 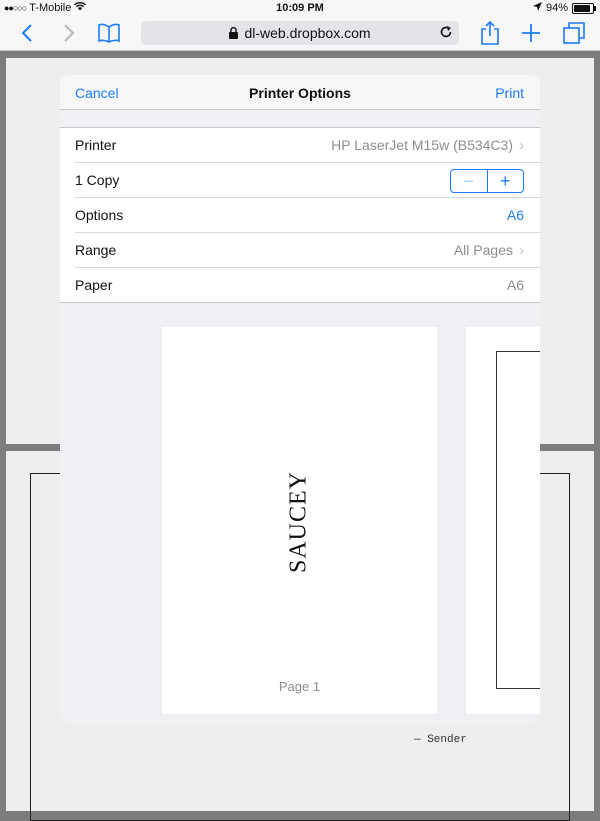 I want to click on decrement-button: −, so click(x=469, y=181).